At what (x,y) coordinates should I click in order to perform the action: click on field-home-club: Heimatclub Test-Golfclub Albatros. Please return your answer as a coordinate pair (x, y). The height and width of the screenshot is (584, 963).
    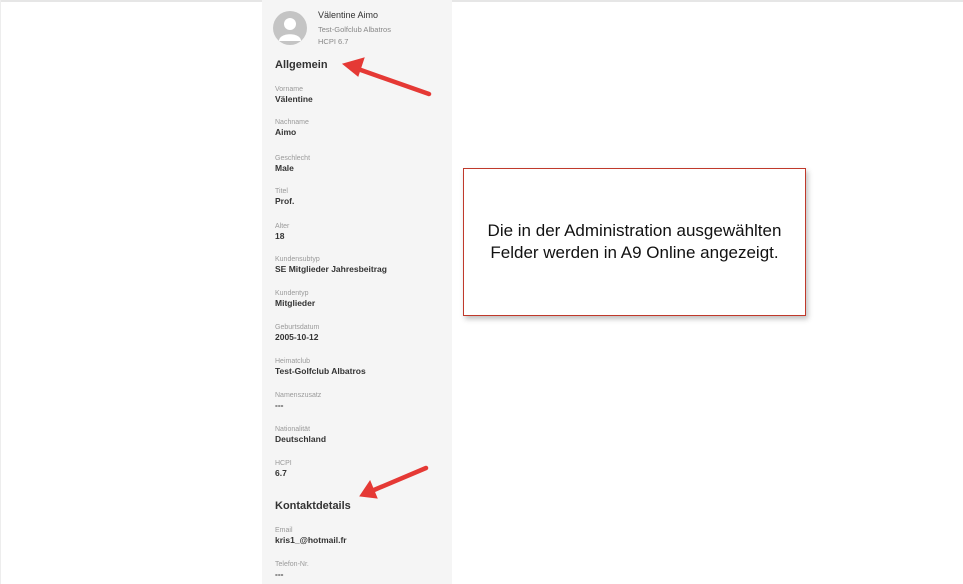
    Looking at the image, I should click on (362, 367).